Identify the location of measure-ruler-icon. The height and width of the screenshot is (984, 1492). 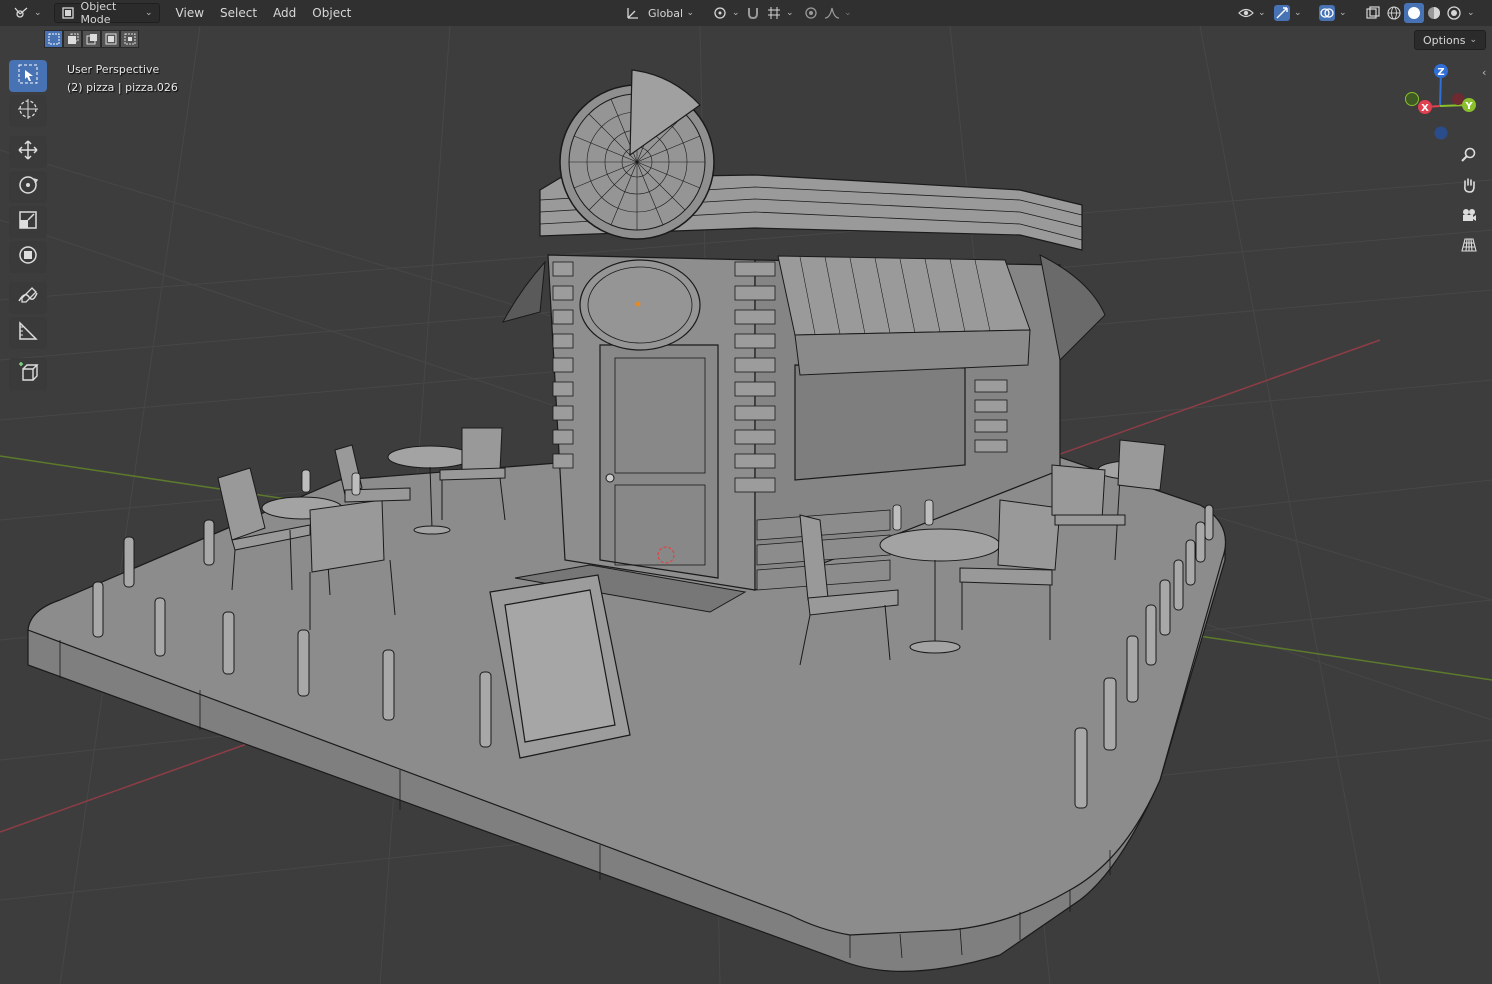
(28, 333).